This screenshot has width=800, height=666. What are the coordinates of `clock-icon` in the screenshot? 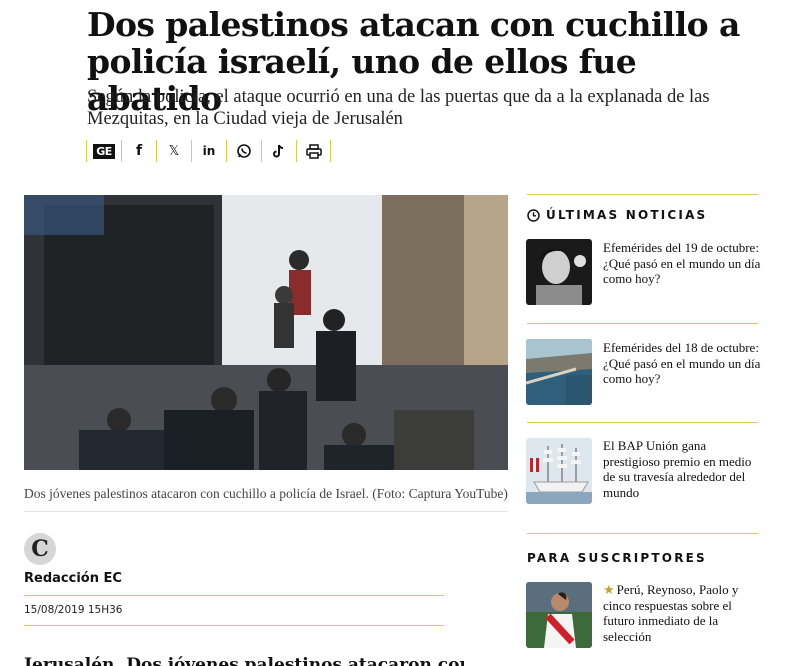 It's located at (533, 215).